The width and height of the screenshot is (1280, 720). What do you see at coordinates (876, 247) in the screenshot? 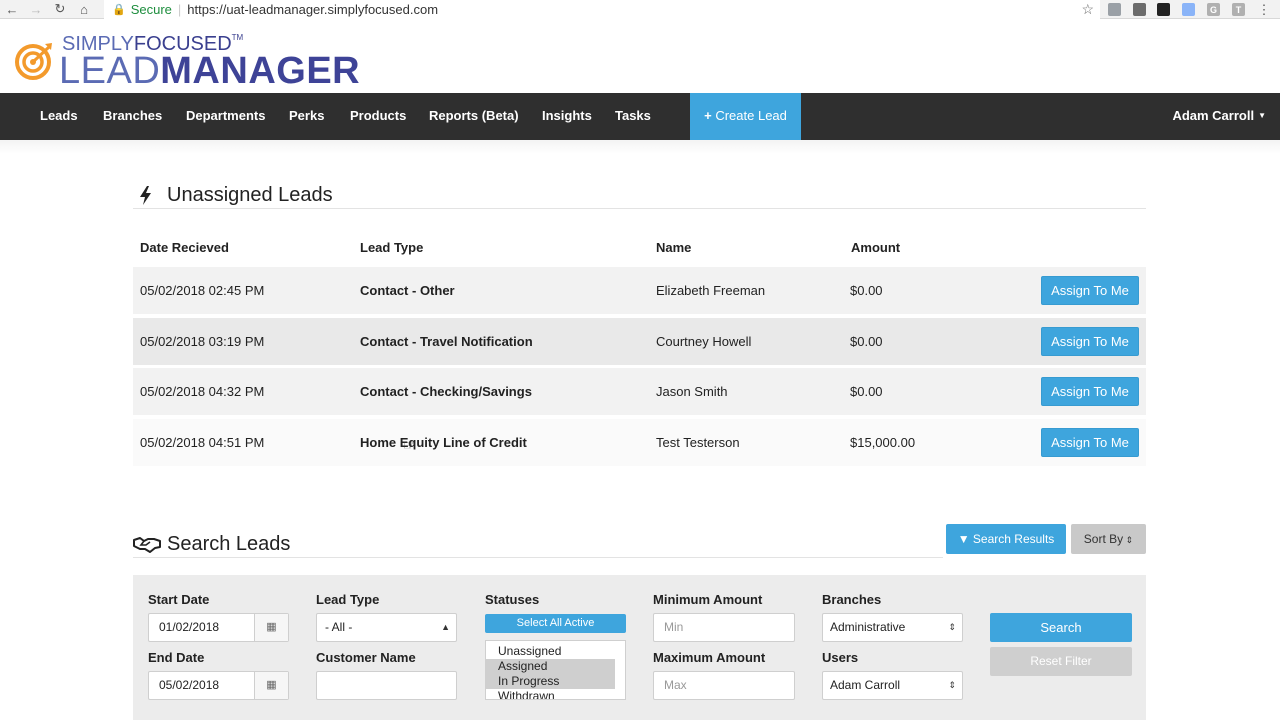
I see `col-amount: Amount` at bounding box center [876, 247].